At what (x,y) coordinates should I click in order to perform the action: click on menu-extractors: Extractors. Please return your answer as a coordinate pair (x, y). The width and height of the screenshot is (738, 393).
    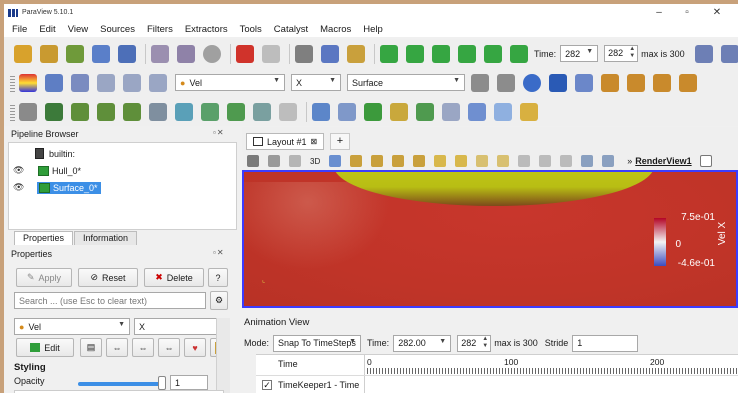
    Looking at the image, I should click on (206, 29).